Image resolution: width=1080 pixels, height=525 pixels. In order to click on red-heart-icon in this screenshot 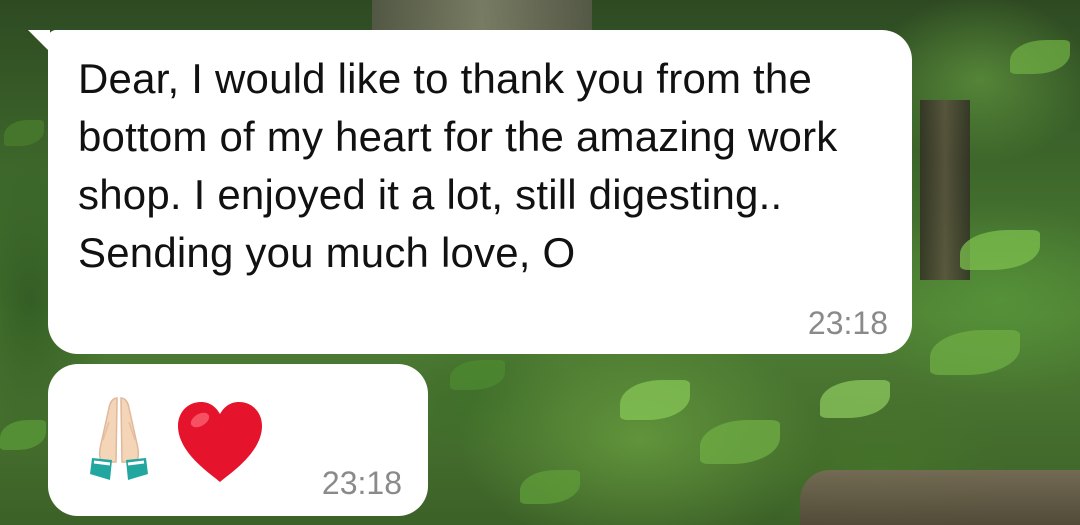, I will do `click(220, 442)`.